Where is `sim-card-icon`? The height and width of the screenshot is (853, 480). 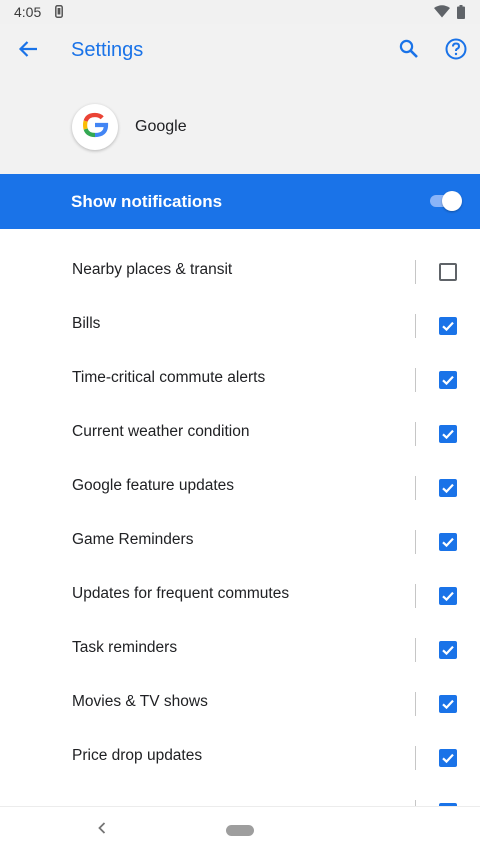 sim-card-icon is located at coordinates (59, 14).